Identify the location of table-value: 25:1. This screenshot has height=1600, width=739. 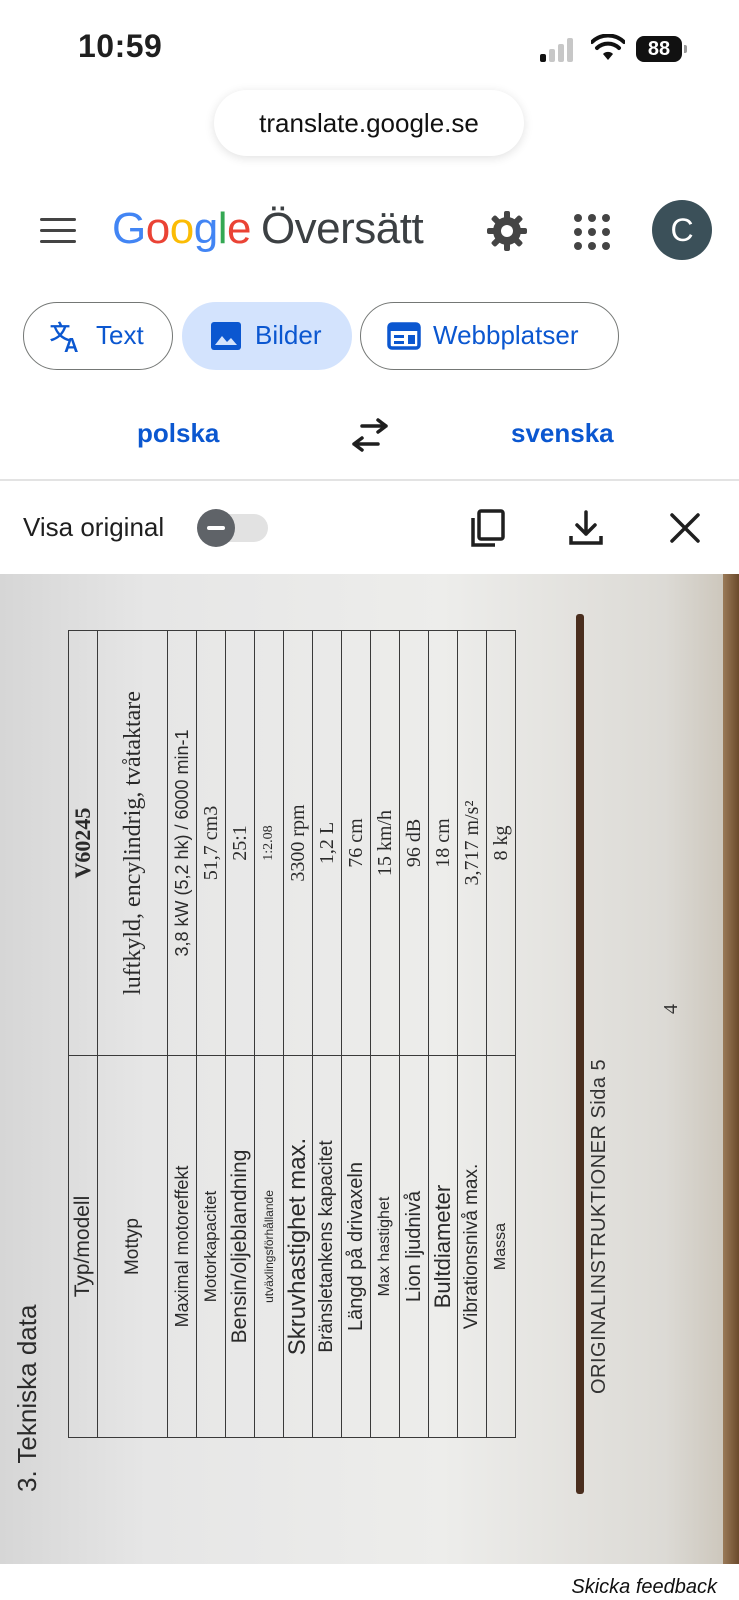
(240, 843).